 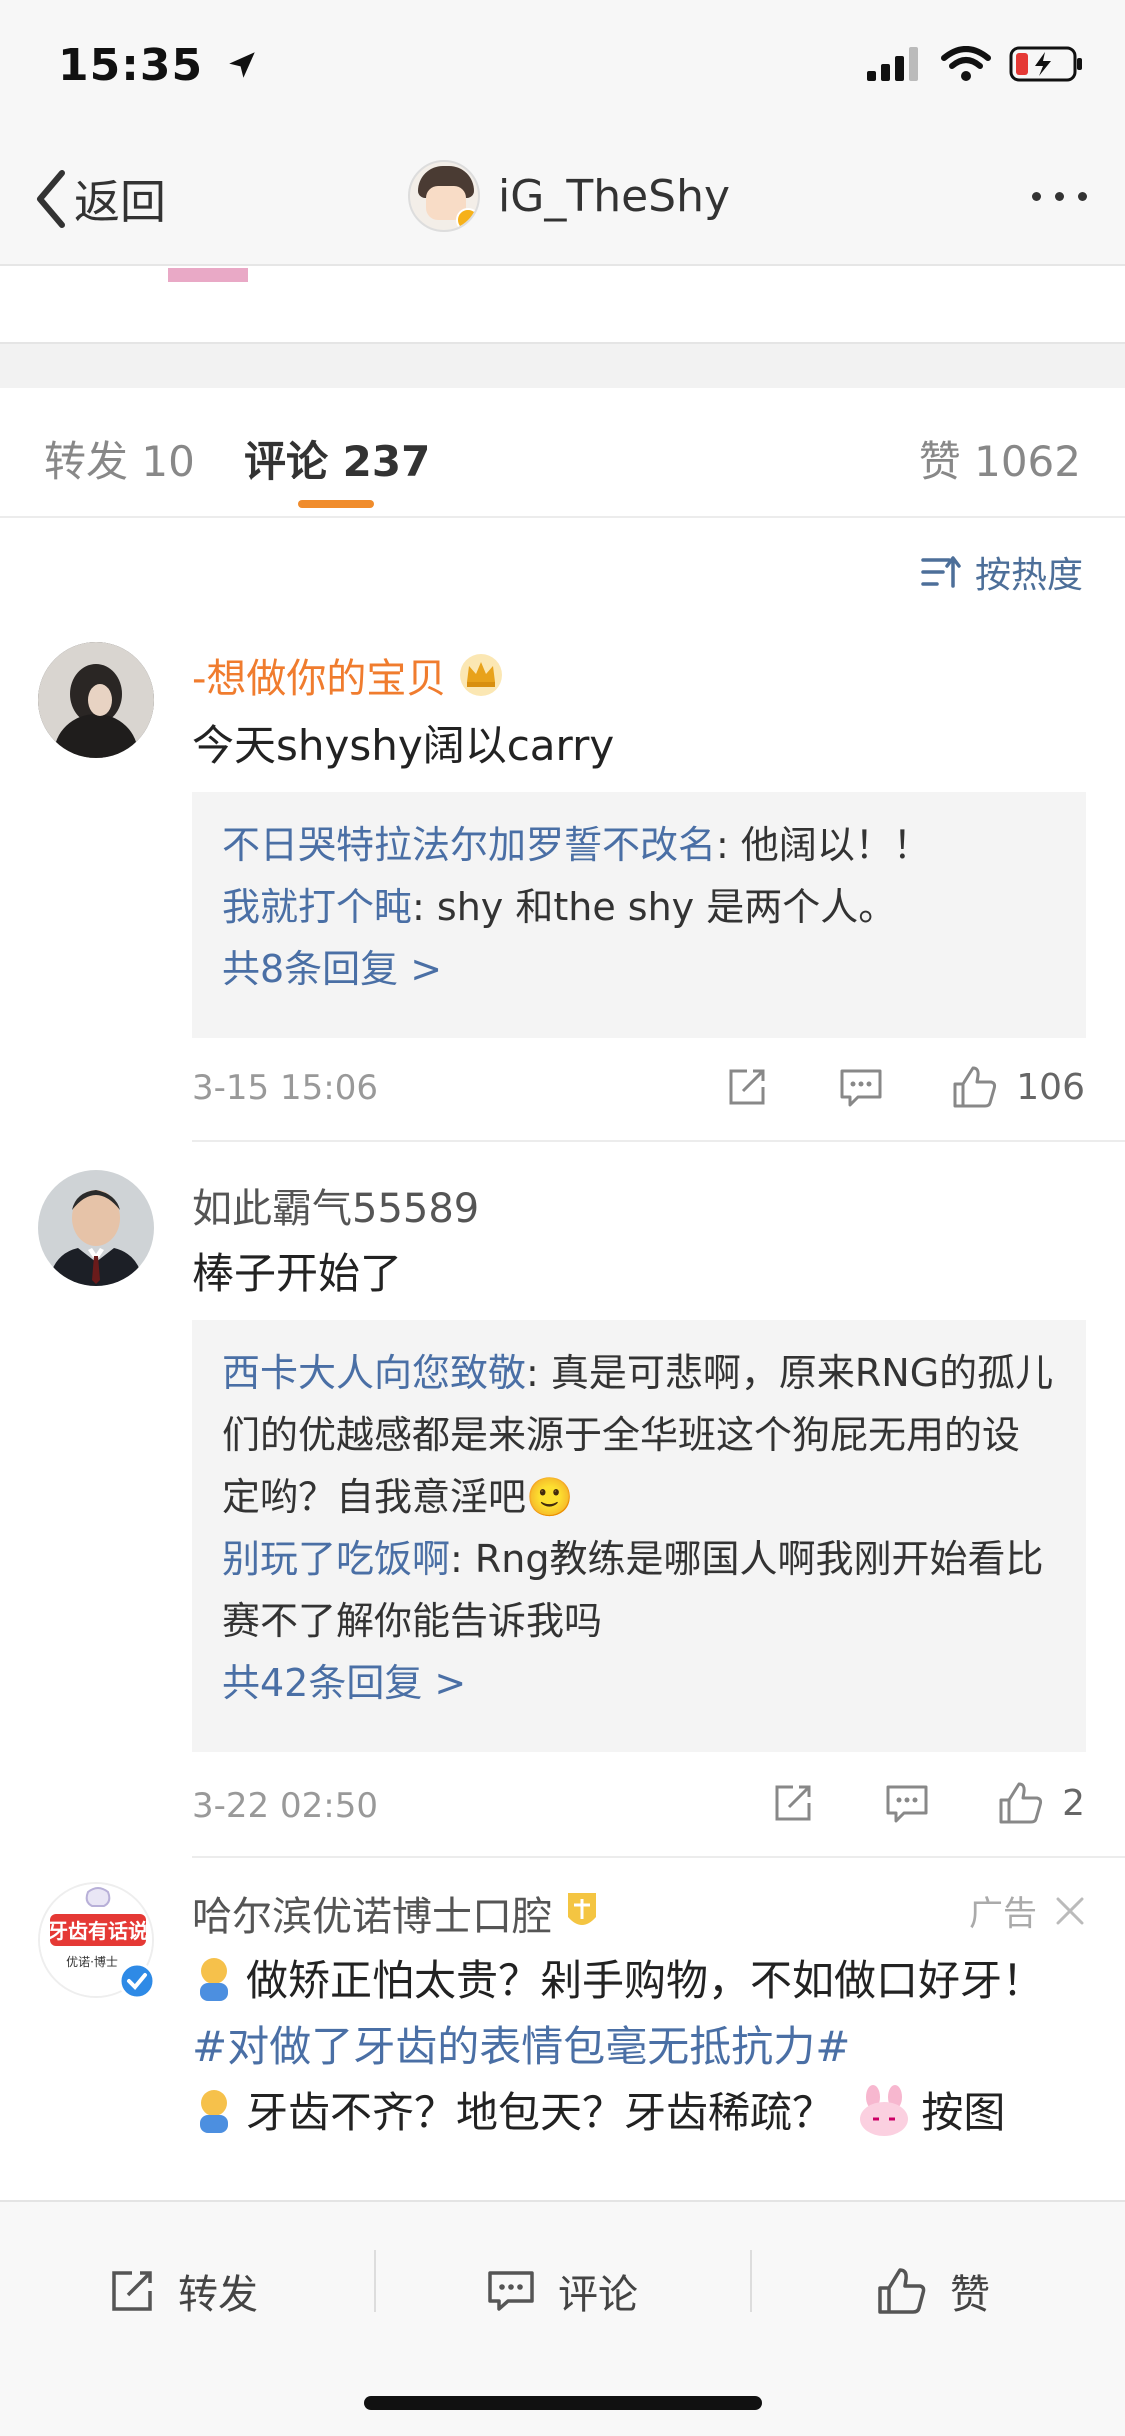 I want to click on wifi-icon, so click(x=966, y=63).